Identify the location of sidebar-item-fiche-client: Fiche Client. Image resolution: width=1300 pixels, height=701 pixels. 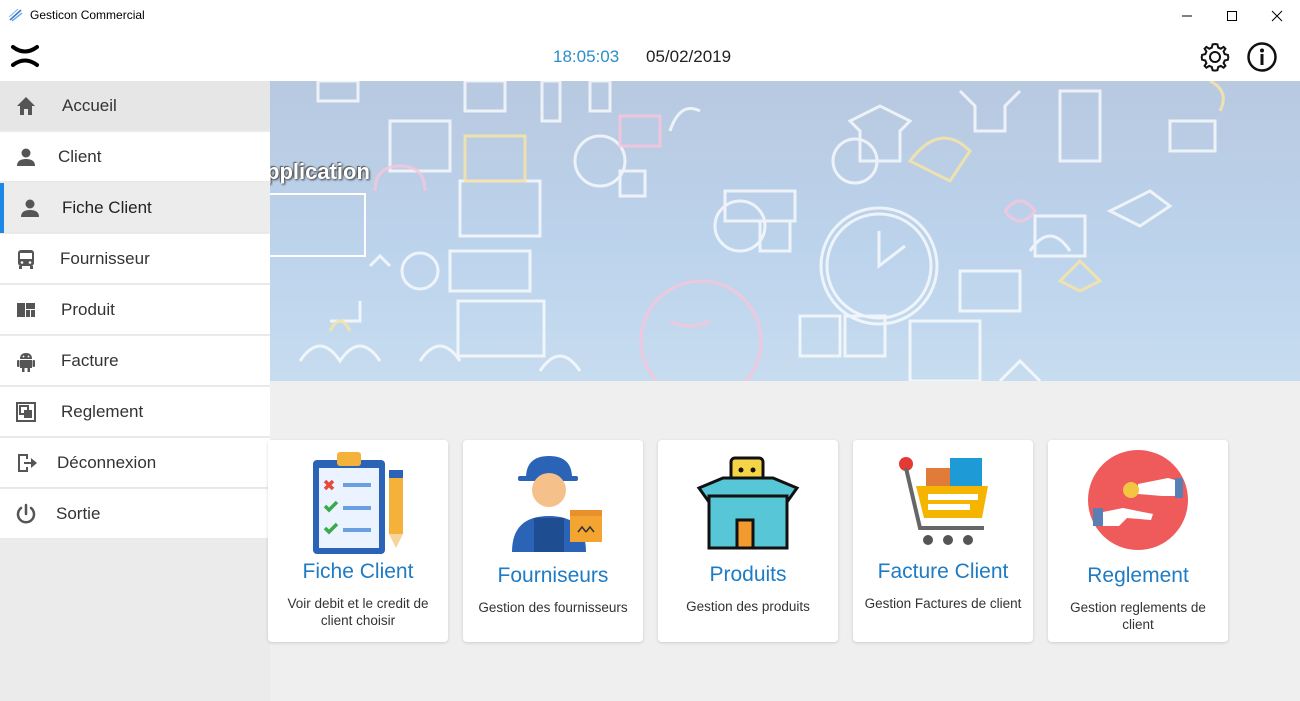
(135, 208).